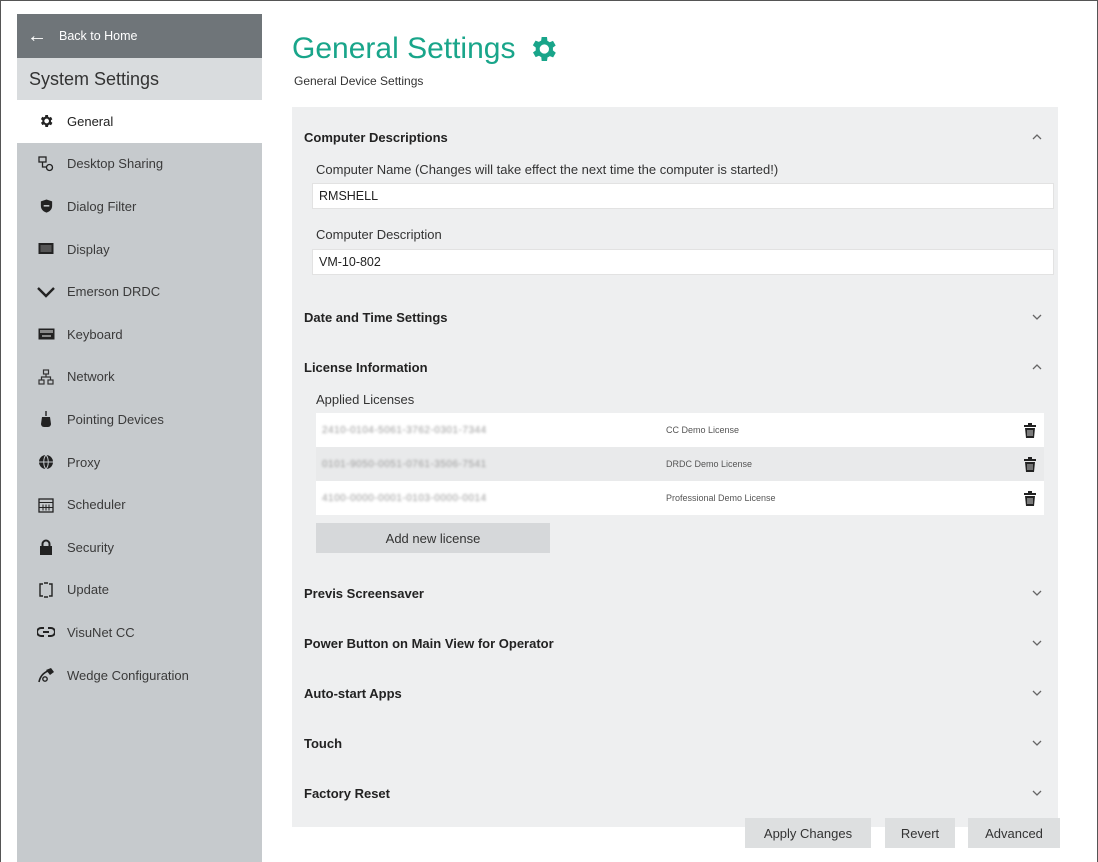 The height and width of the screenshot is (862, 1098). What do you see at coordinates (101, 632) in the screenshot?
I see `sidebar-item-label: VisuNet CC` at bounding box center [101, 632].